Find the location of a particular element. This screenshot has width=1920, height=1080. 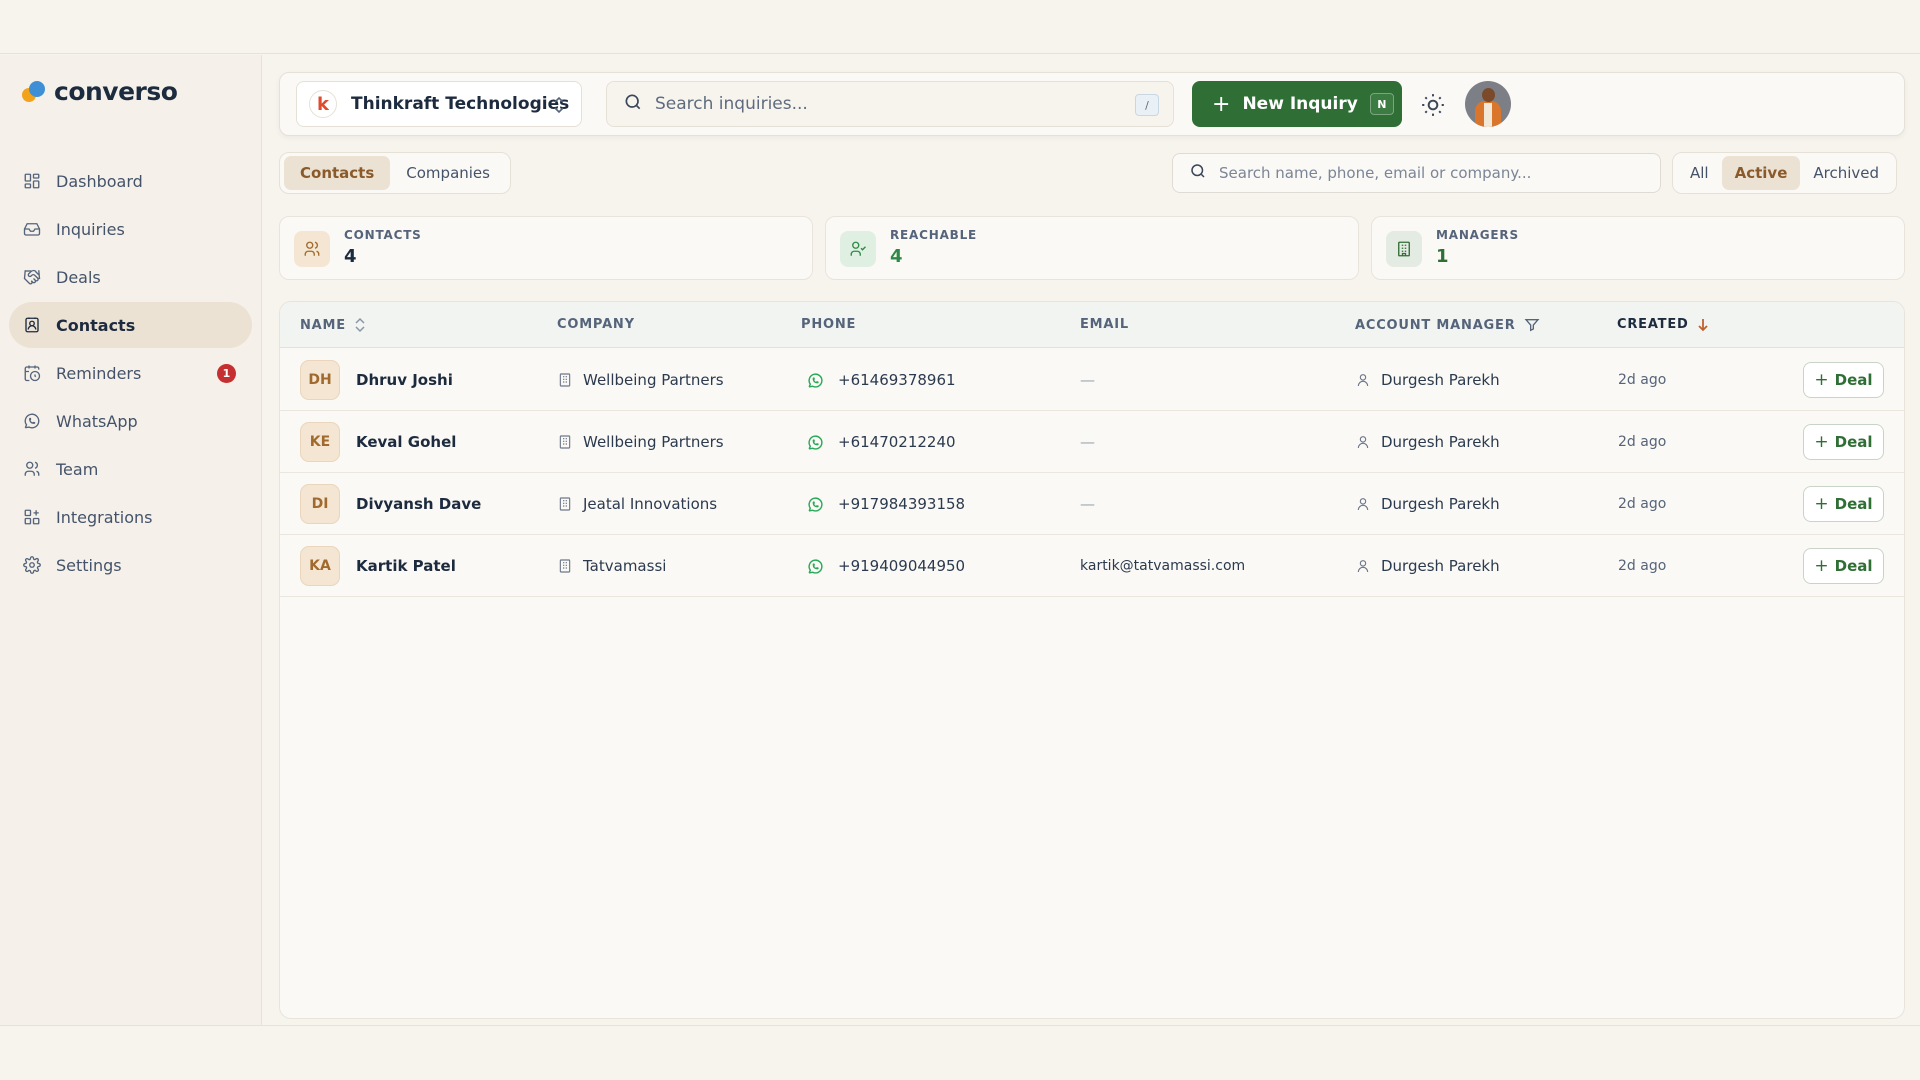

organization-selector: k Thinkraft Technologies is located at coordinates (439, 104).